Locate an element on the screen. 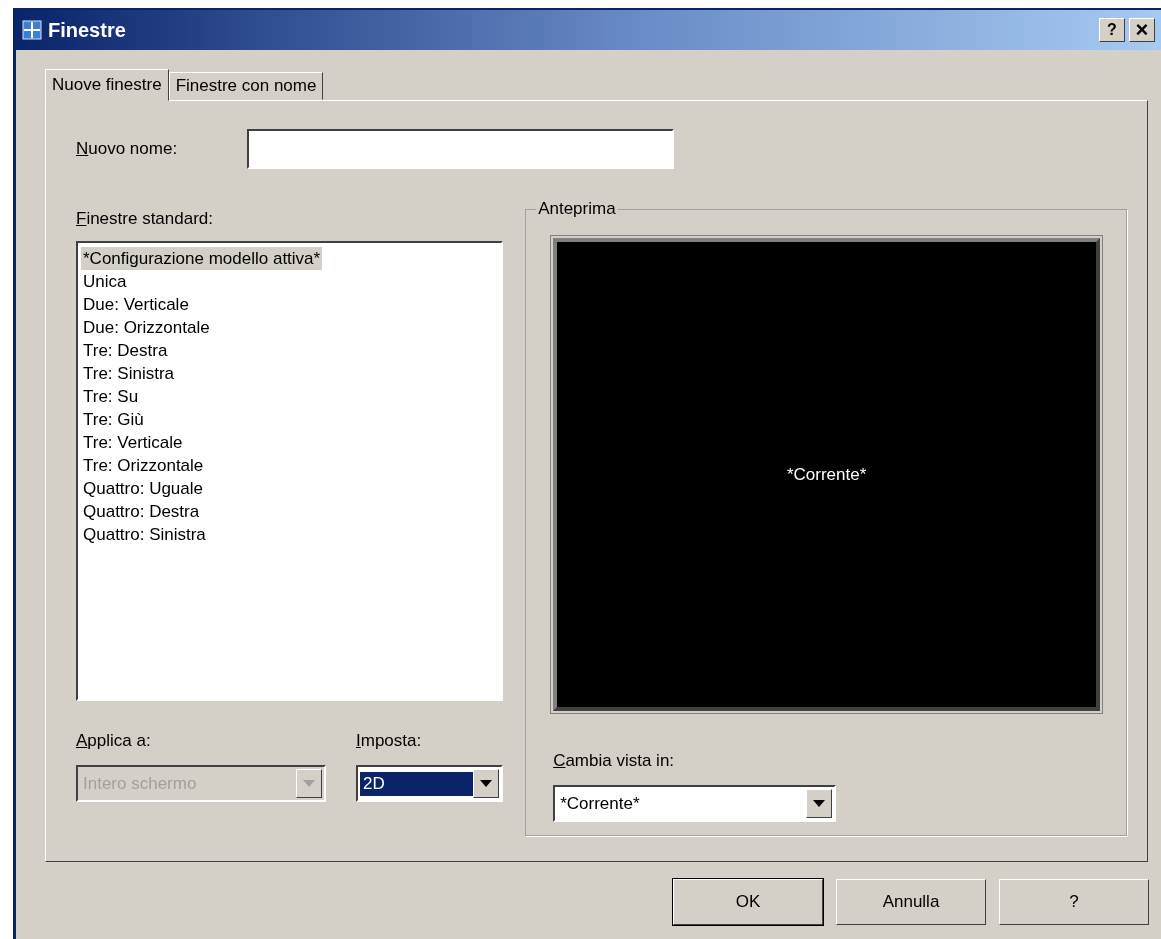 The height and width of the screenshot is (939, 1161). list-item: Quattro: Uguale is located at coordinates (143, 488).